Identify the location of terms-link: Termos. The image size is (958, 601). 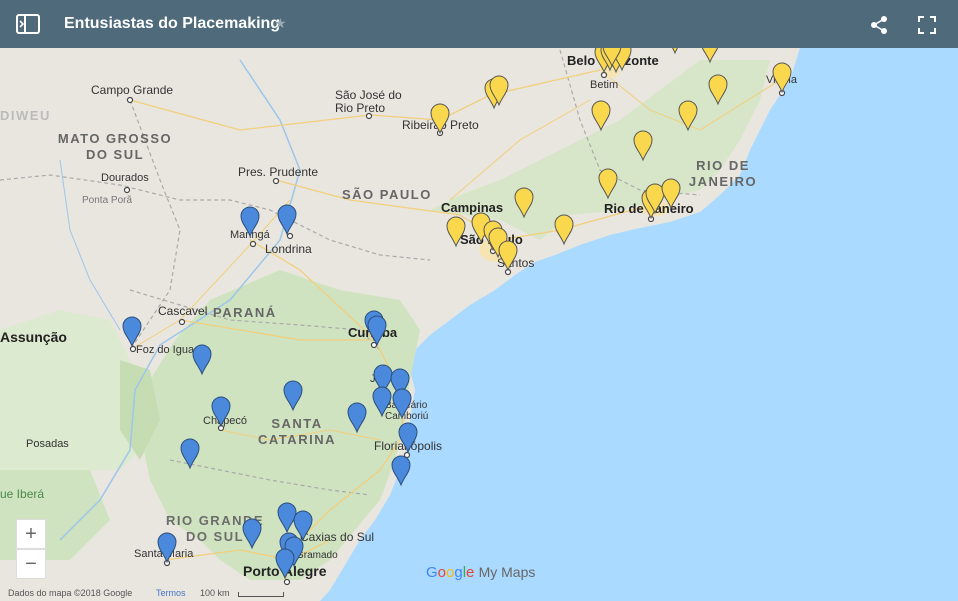
(171, 593).